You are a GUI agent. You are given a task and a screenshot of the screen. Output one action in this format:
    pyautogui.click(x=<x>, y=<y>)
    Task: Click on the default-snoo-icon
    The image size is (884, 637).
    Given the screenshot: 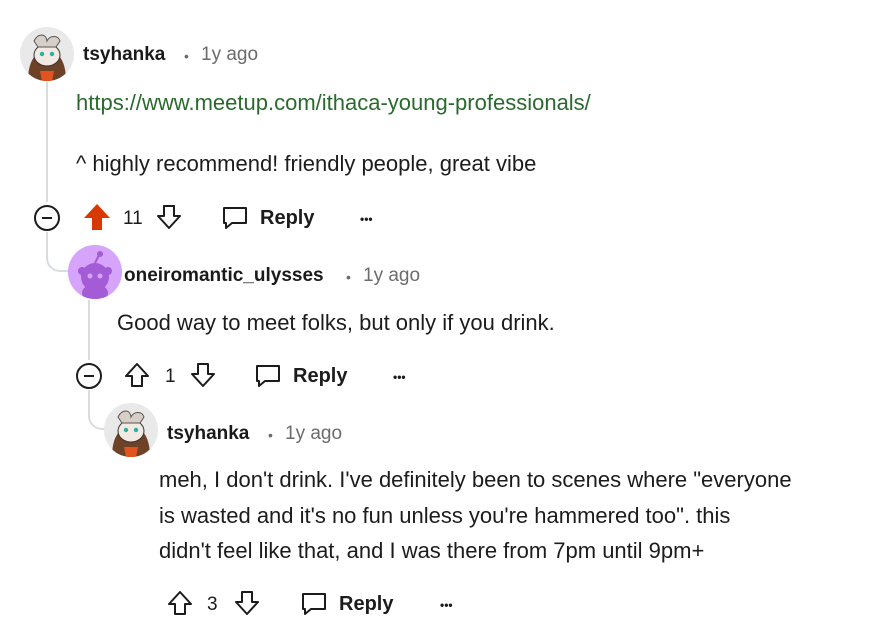 What is the action you would take?
    pyautogui.click(x=95, y=272)
    